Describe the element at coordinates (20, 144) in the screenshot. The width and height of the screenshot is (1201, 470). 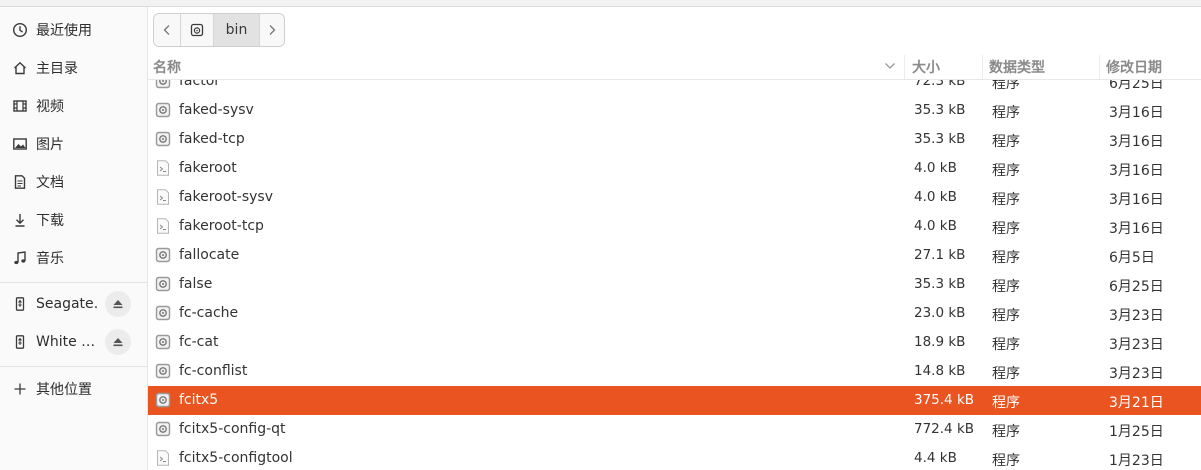
I see `image-icon` at that location.